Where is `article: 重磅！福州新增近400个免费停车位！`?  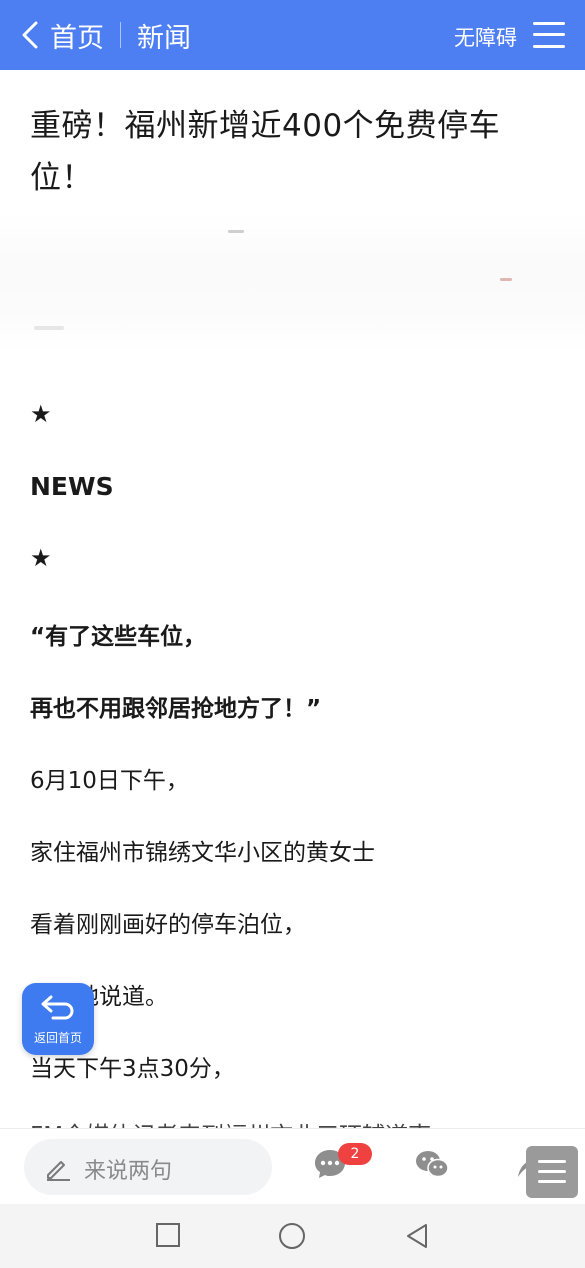 article: 重磅！福州新增近400个免费停车位！ is located at coordinates (295, 152).